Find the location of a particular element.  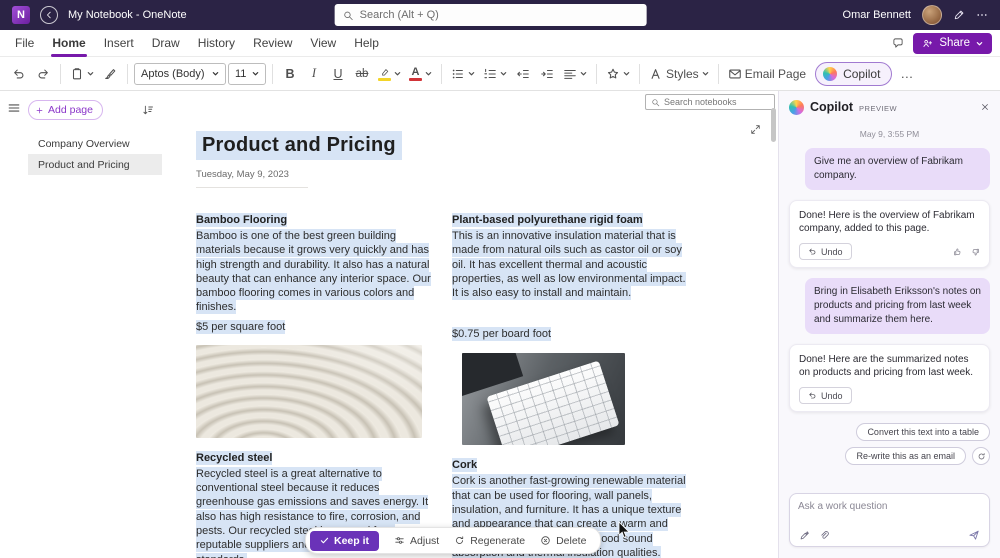

notebook-search-input is located at coordinates (716, 102).